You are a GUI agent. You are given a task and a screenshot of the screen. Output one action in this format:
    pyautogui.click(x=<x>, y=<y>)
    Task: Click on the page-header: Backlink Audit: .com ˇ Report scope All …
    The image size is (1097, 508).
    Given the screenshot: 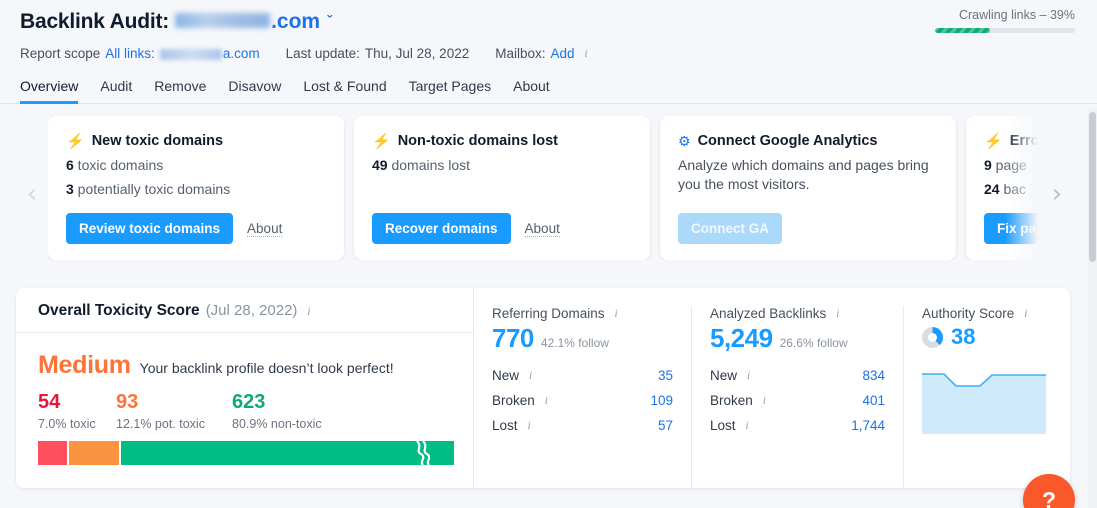 What is the action you would take?
    pyautogui.click(x=548, y=30)
    